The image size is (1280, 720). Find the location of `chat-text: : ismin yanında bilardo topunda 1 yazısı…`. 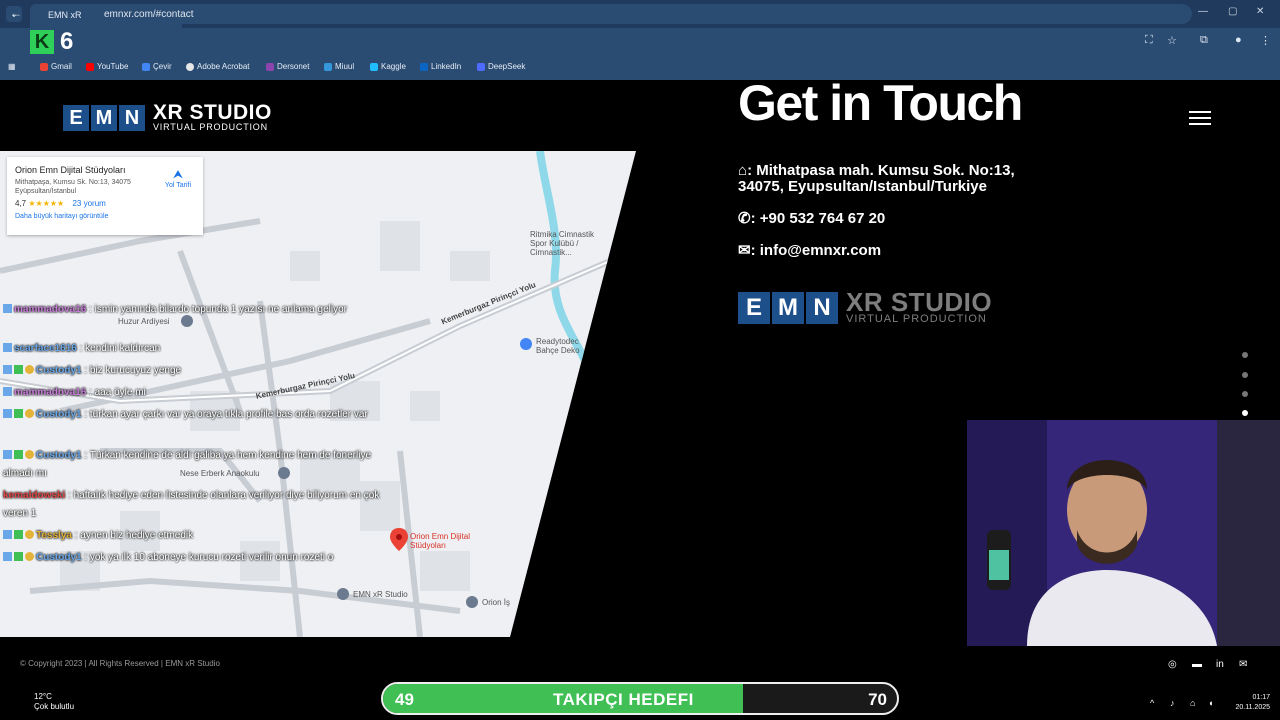

chat-text: : ismin yanında bilardo topunda 1 yazısı… is located at coordinates (218, 309).